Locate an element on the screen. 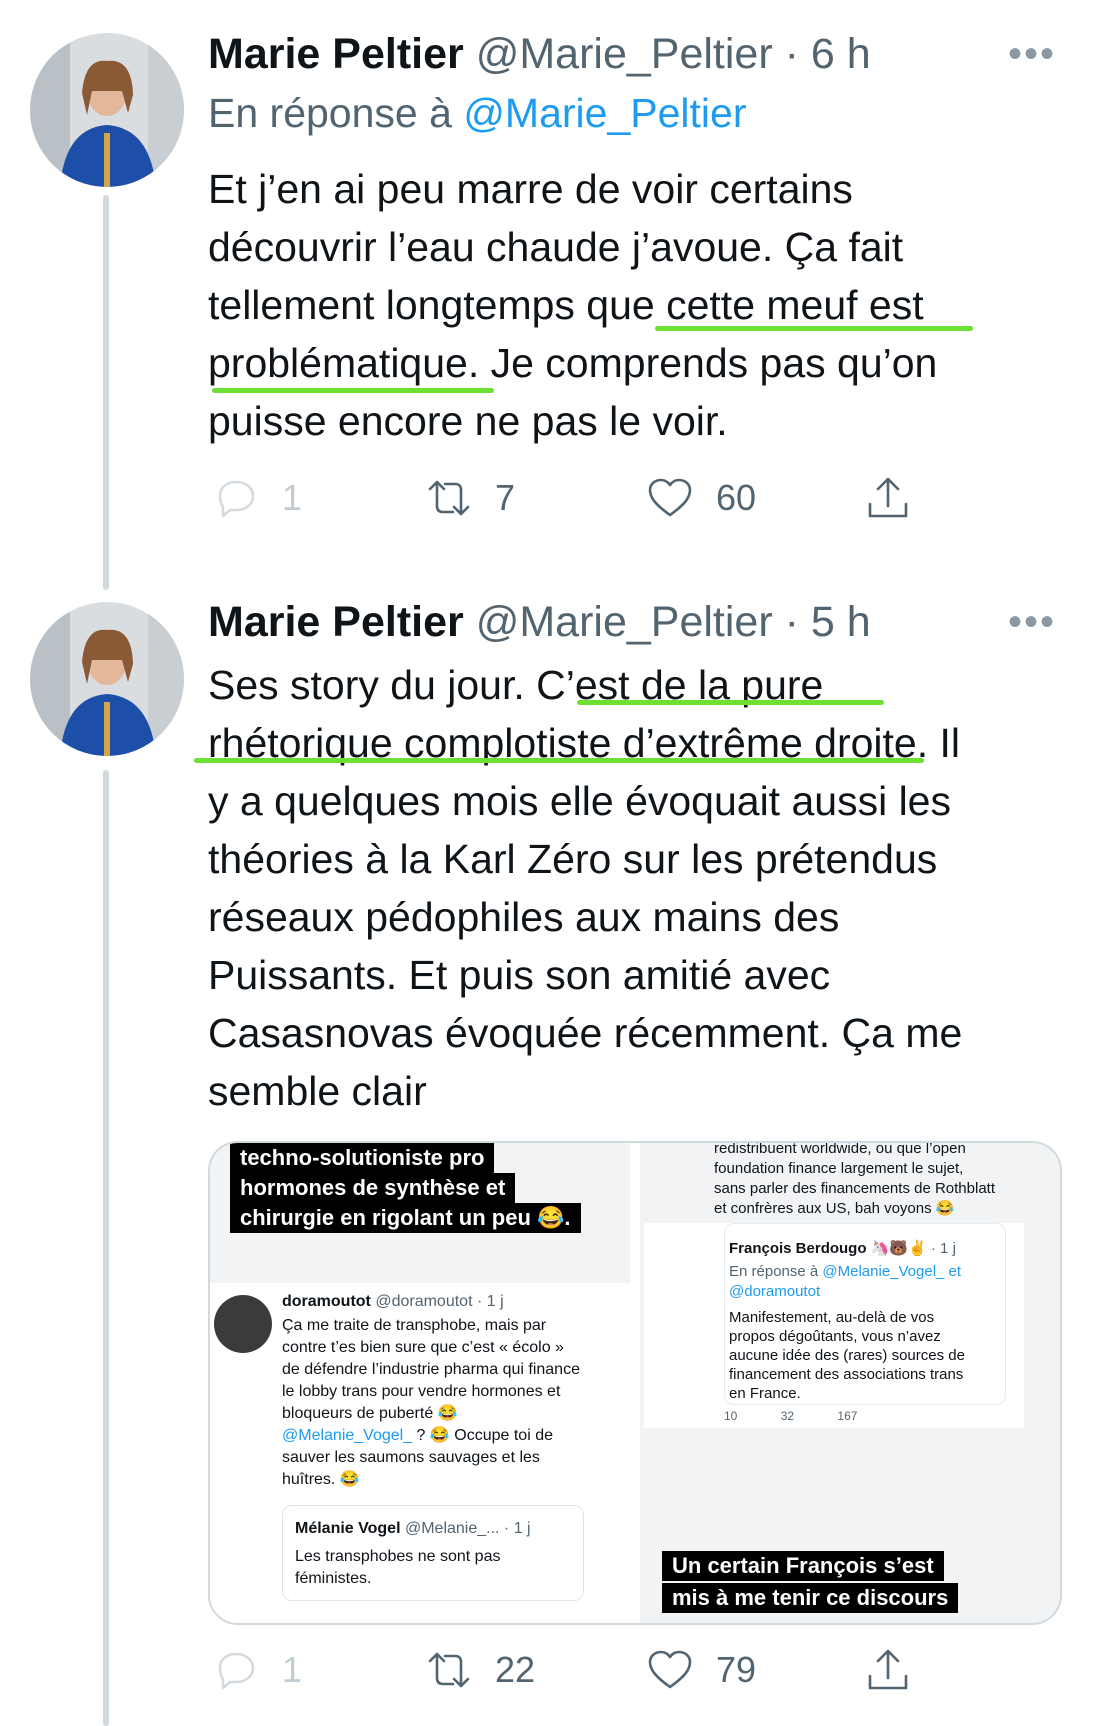  text-line: redistribuent worldwide, ou que l’open is located at coordinates (840, 1149).